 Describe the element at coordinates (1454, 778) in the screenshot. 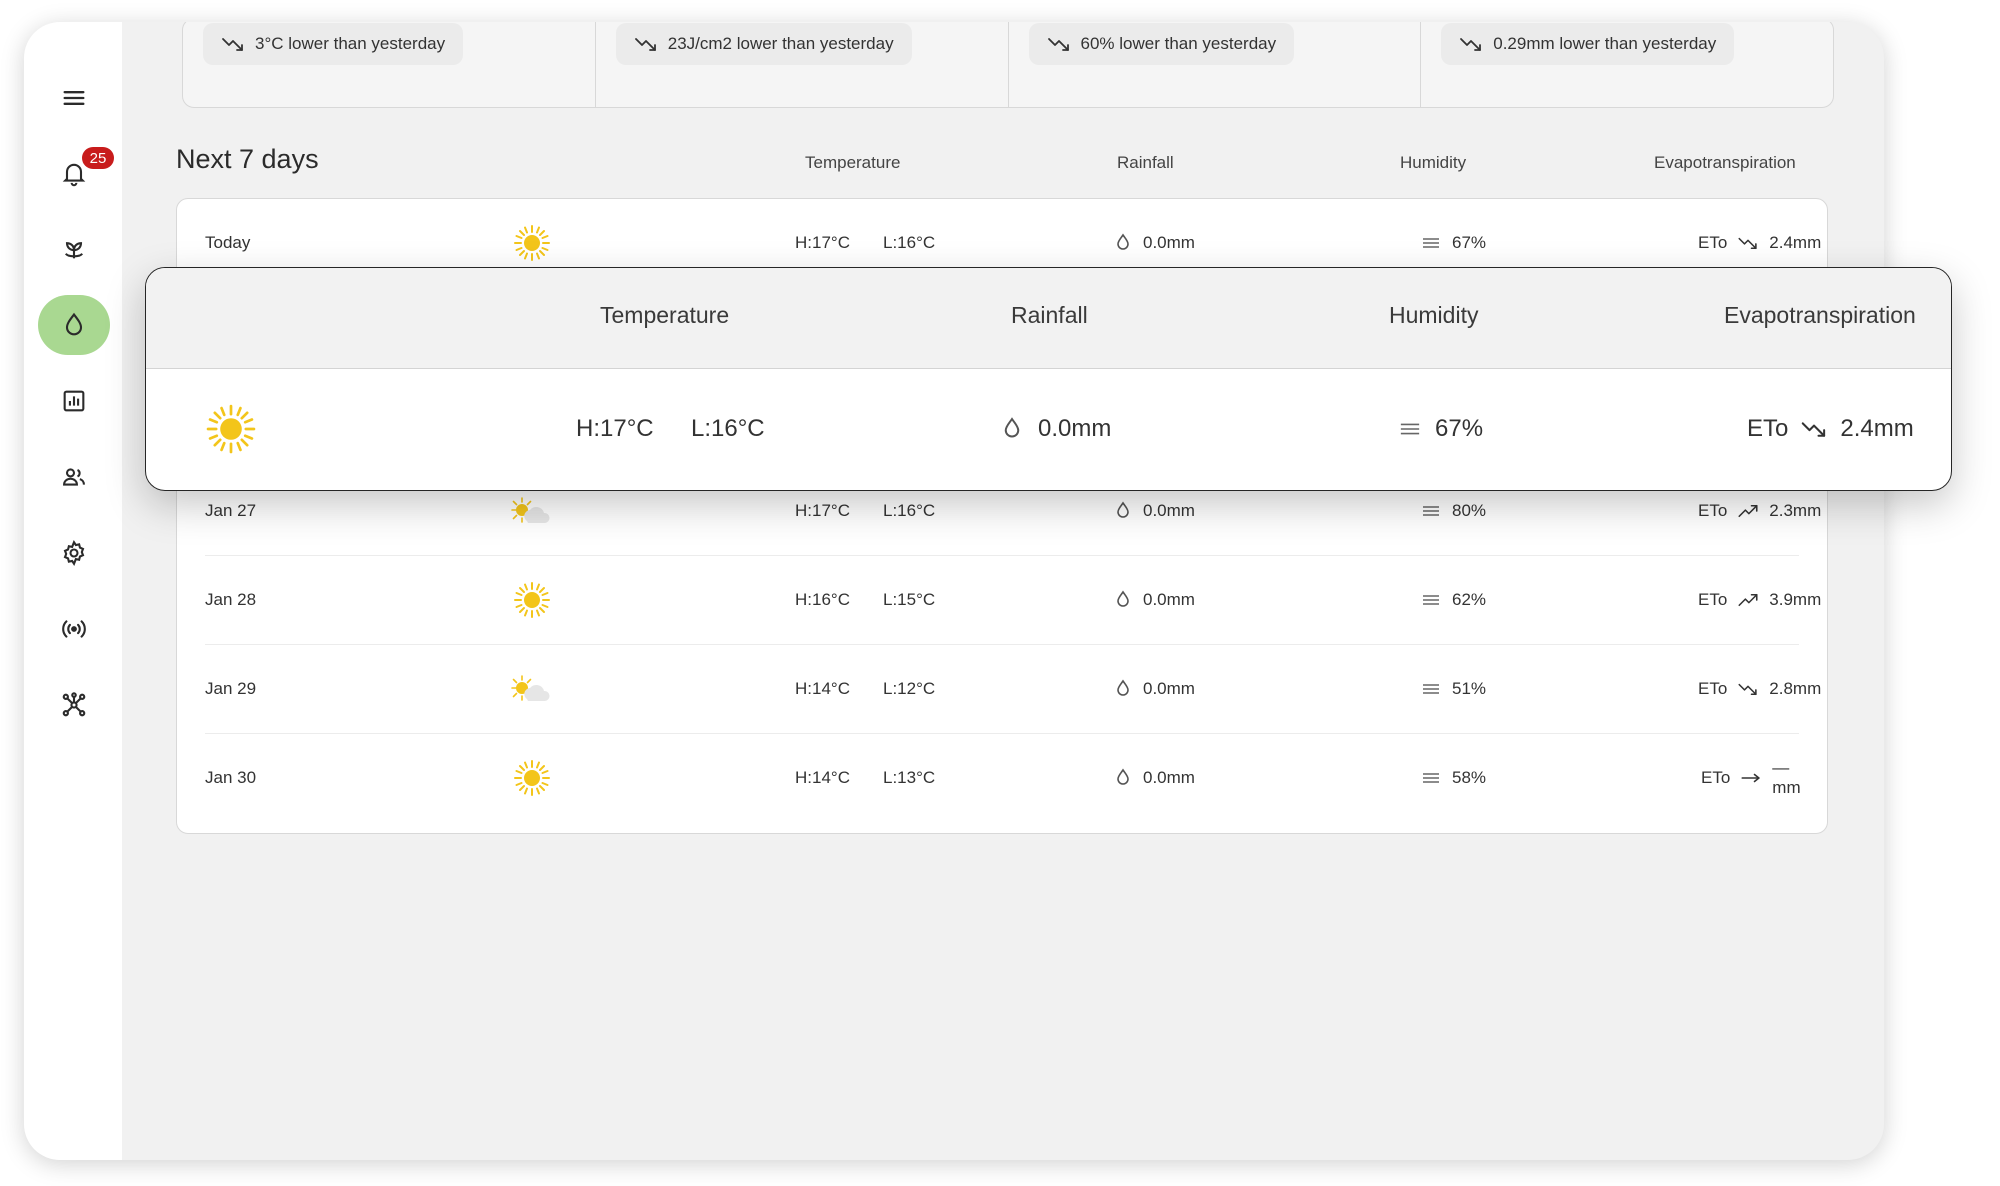

I see `humidity-cell: 58%` at that location.